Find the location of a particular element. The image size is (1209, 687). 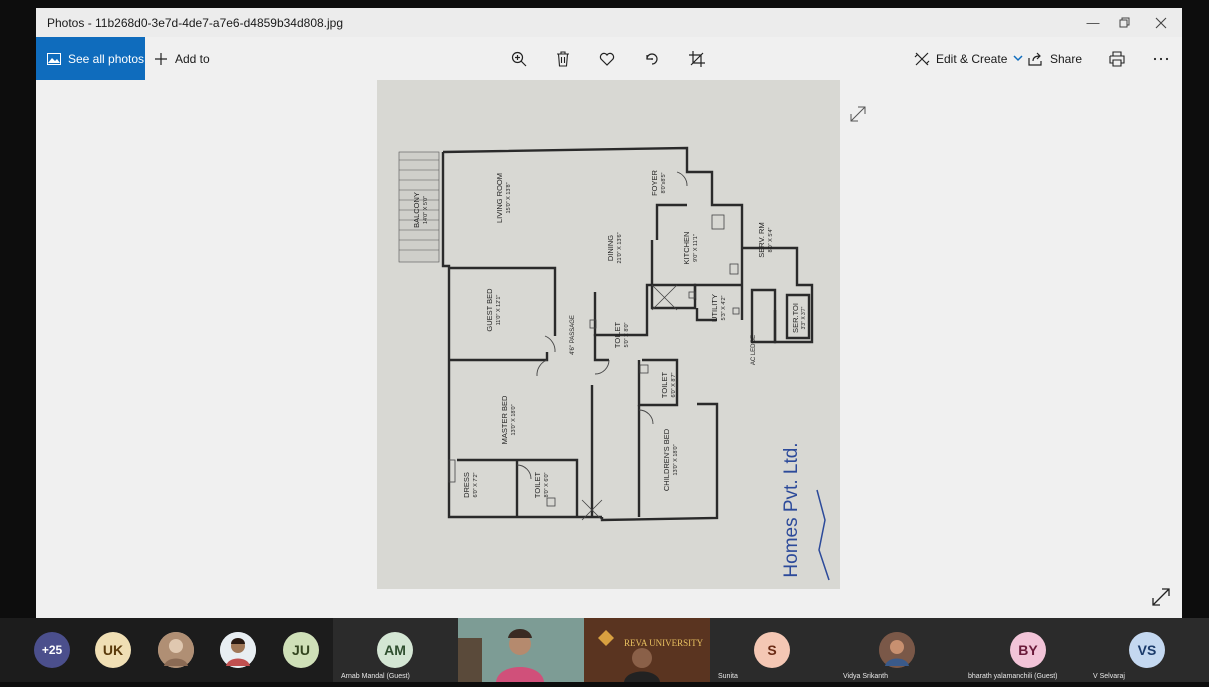

tile-bharath: BY bharath yalamanchili (Guest) is located at coordinates (1022, 650).